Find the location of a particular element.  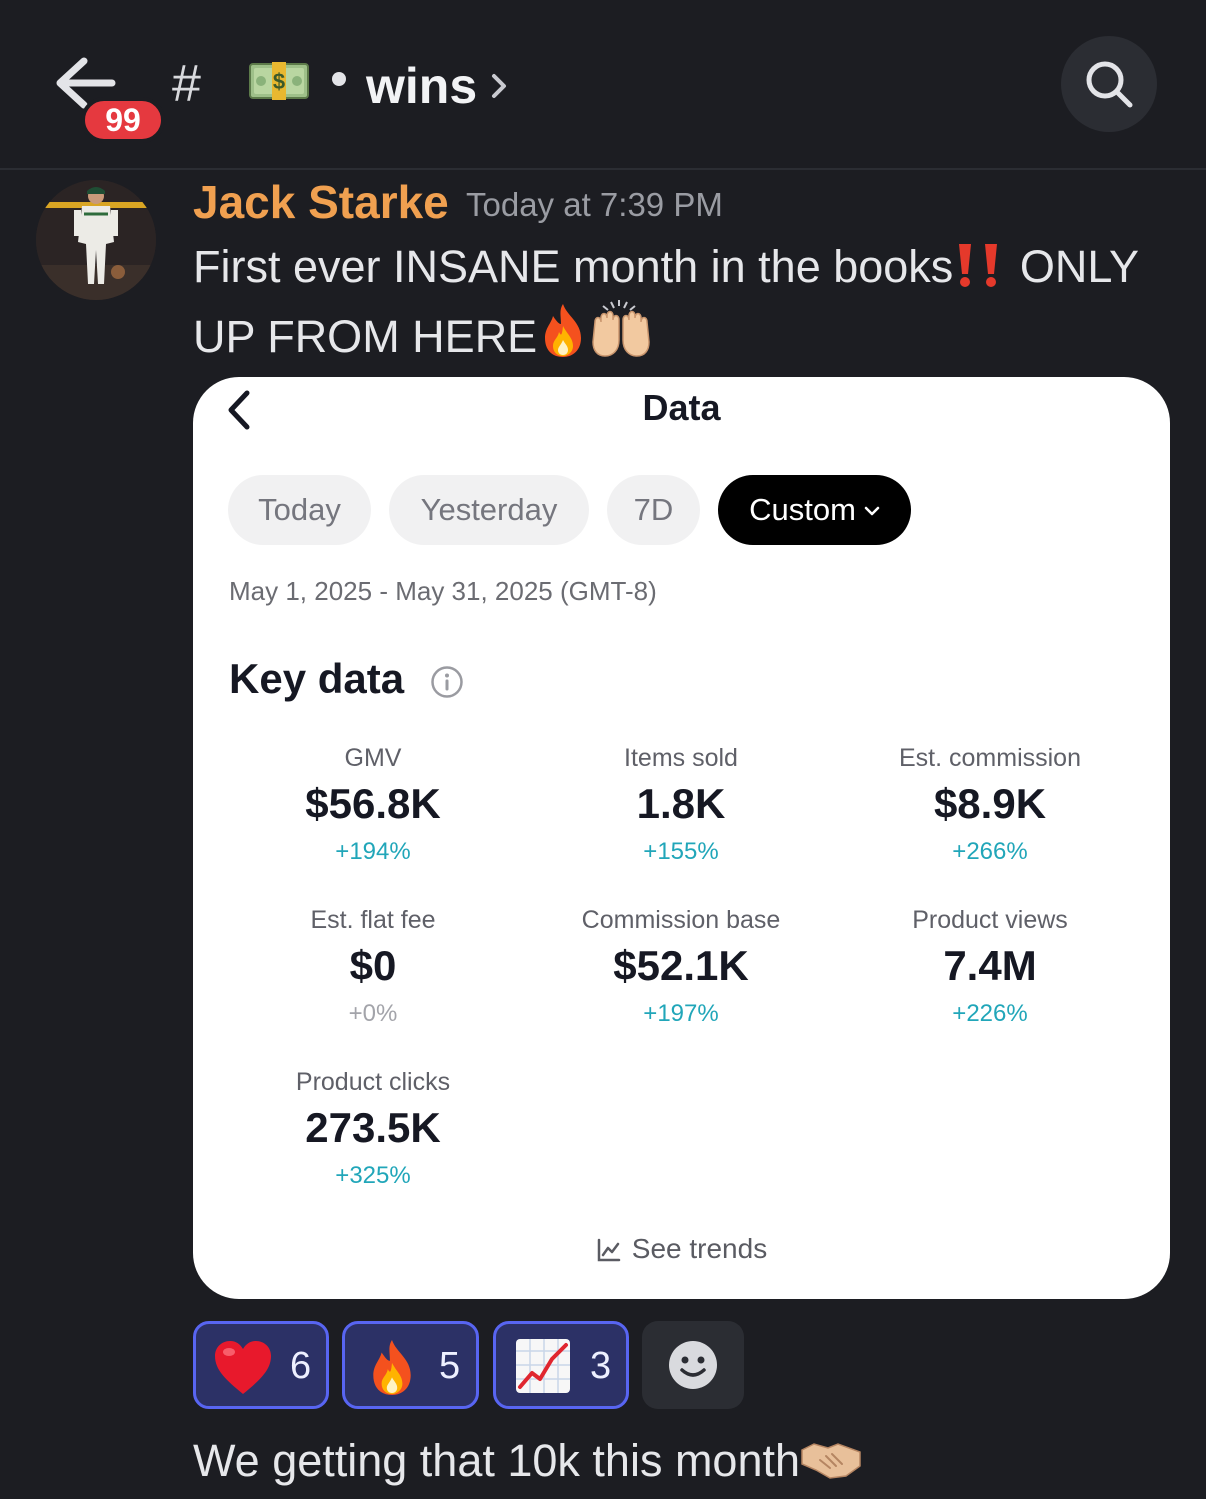

double-exclamation-icon is located at coordinates (978, 265).